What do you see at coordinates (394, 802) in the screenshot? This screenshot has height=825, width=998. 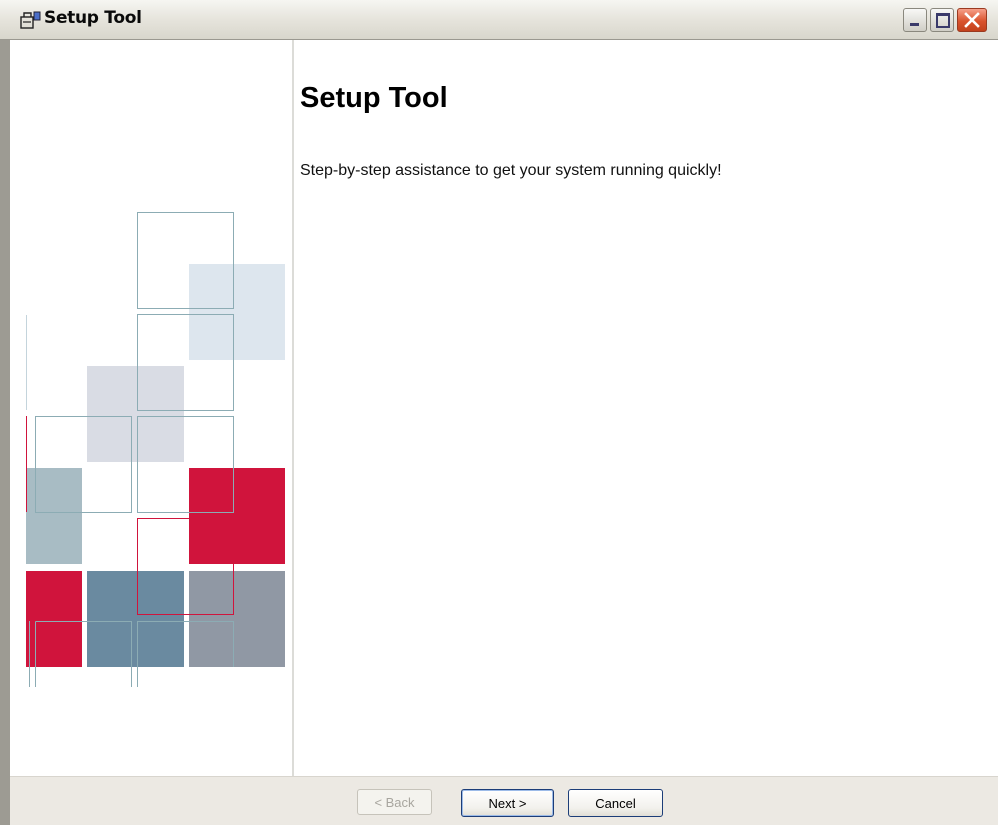 I see `back-button: < Back` at bounding box center [394, 802].